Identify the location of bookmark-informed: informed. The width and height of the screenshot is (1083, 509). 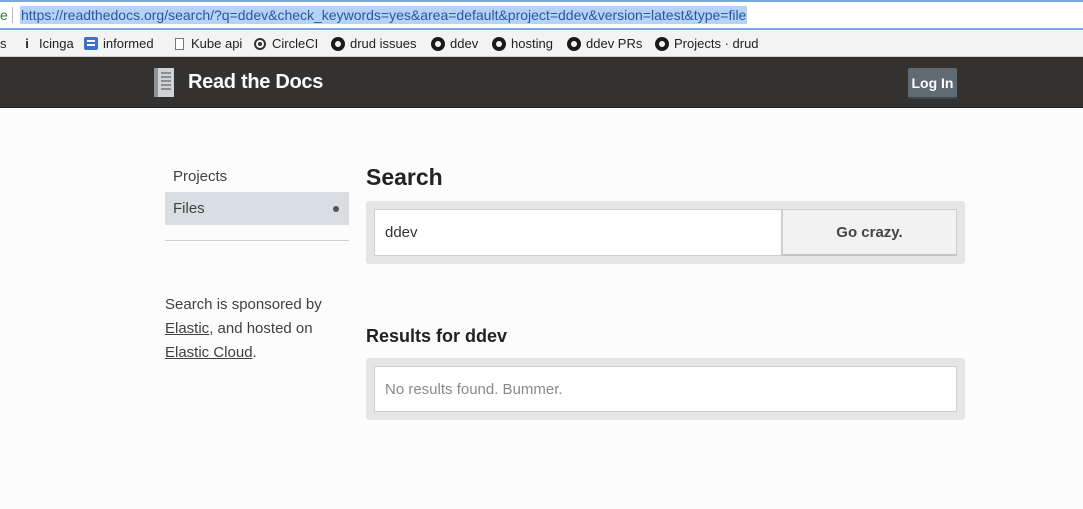
(119, 43).